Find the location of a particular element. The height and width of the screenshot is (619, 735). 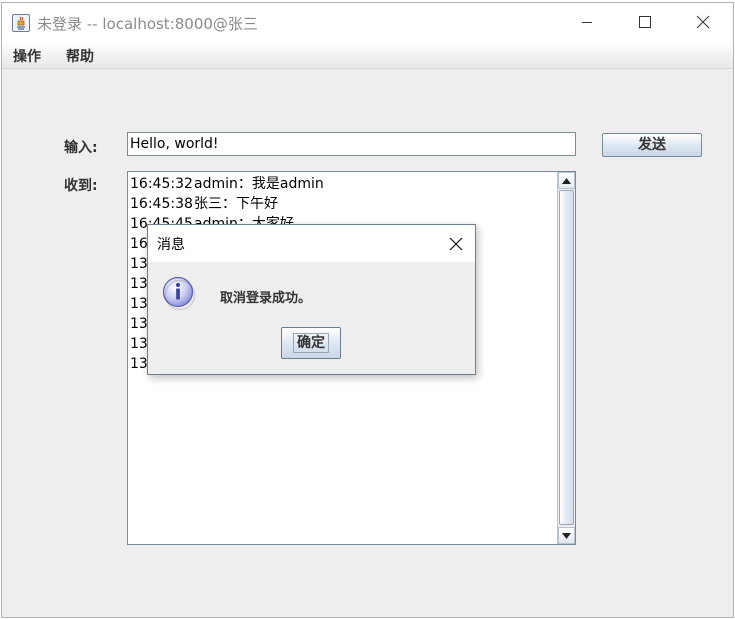

java-app-icon is located at coordinates (21, 23).